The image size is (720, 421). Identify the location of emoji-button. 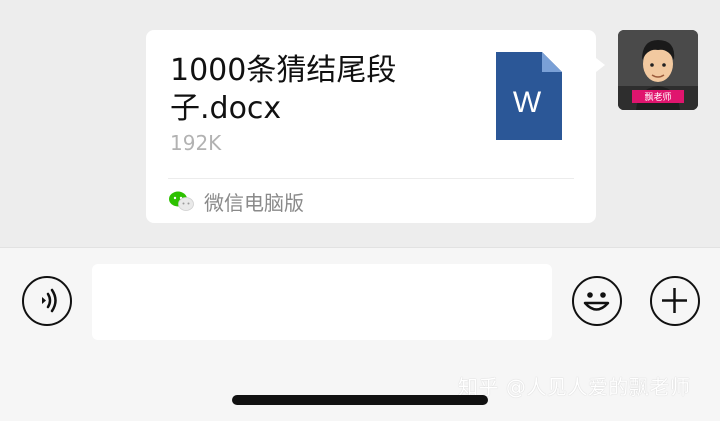
(597, 301).